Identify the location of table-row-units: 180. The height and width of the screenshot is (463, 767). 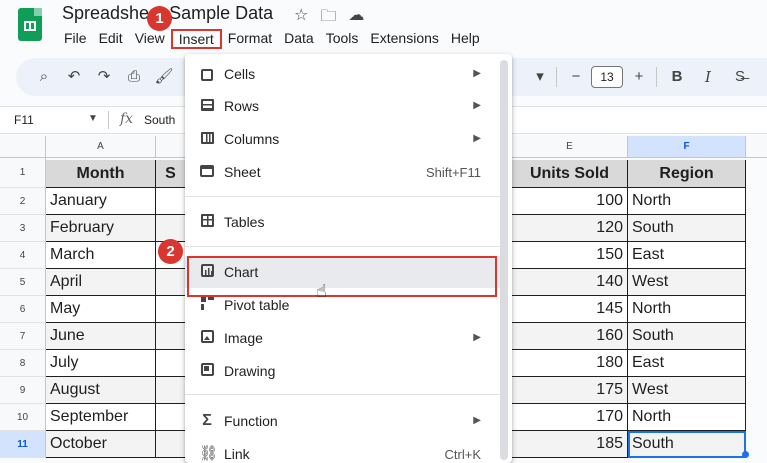
(570, 363).